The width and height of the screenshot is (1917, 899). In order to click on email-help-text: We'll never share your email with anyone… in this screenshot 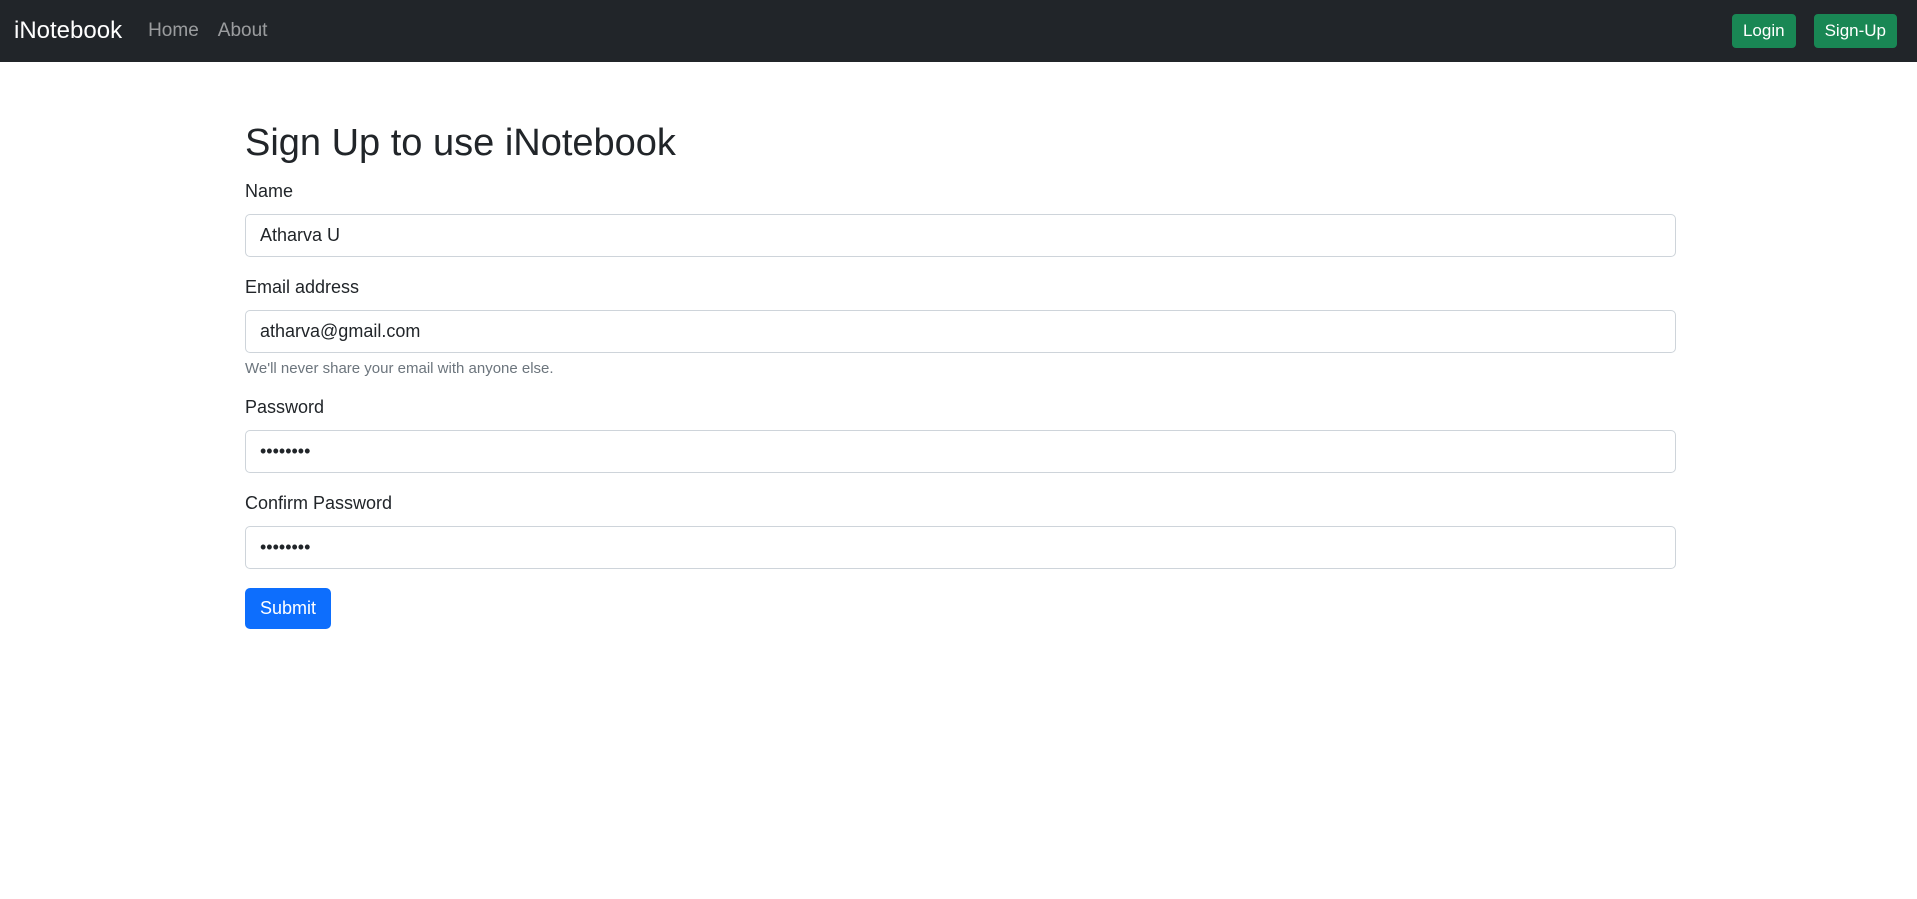, I will do `click(399, 368)`.